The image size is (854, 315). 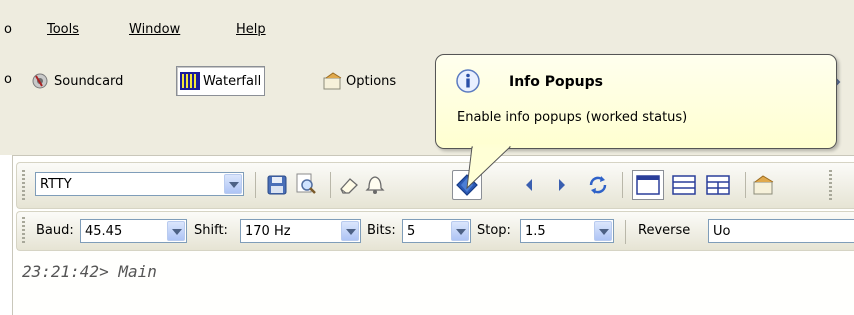 I want to click on mode-select-value: RTTY, so click(x=56, y=184).